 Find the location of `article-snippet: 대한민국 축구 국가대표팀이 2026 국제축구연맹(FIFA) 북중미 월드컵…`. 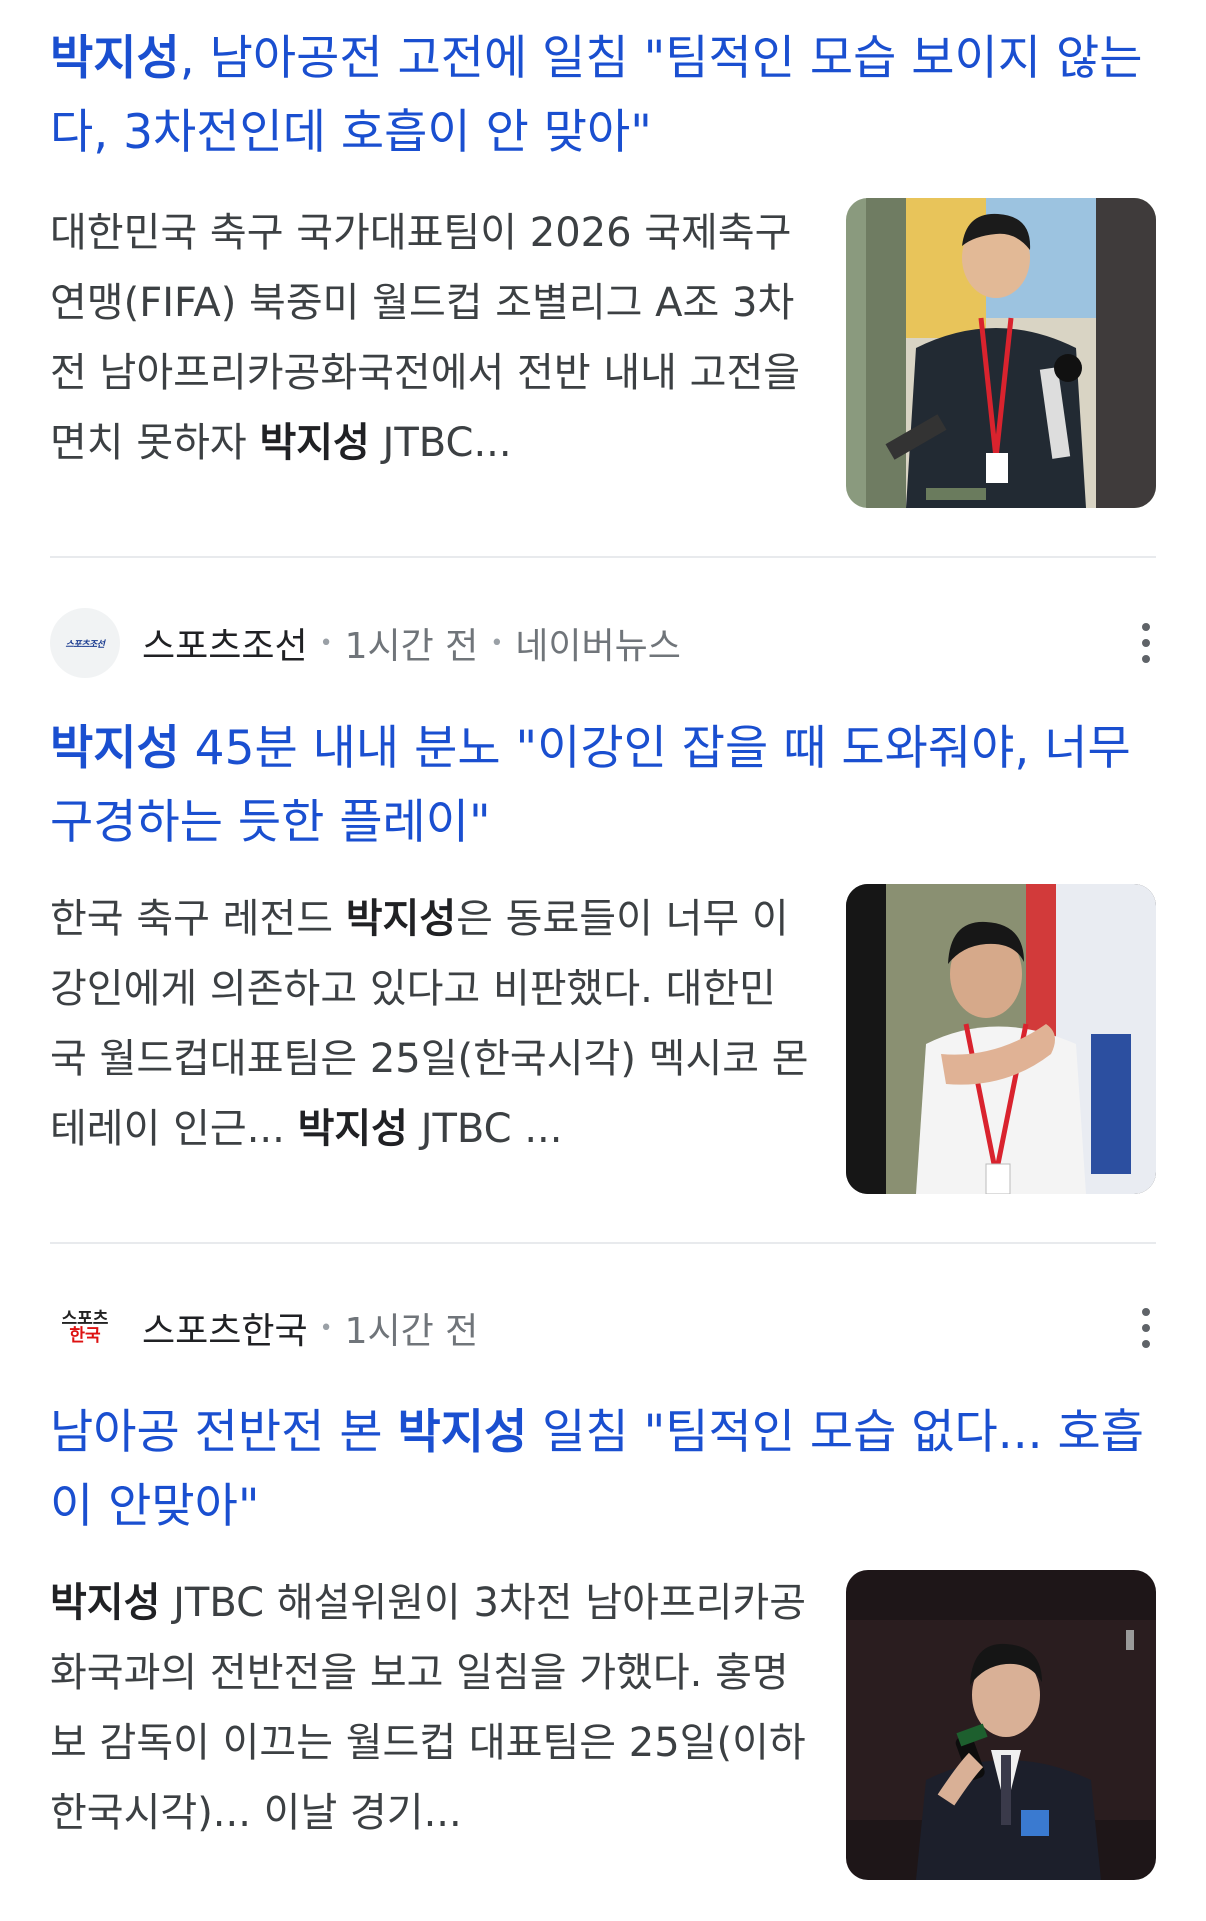

article-snippet: 대한민국 축구 국가대표팀이 2026 국제축구연맹(FIFA) 북중미 월드컵… is located at coordinates (430, 338).